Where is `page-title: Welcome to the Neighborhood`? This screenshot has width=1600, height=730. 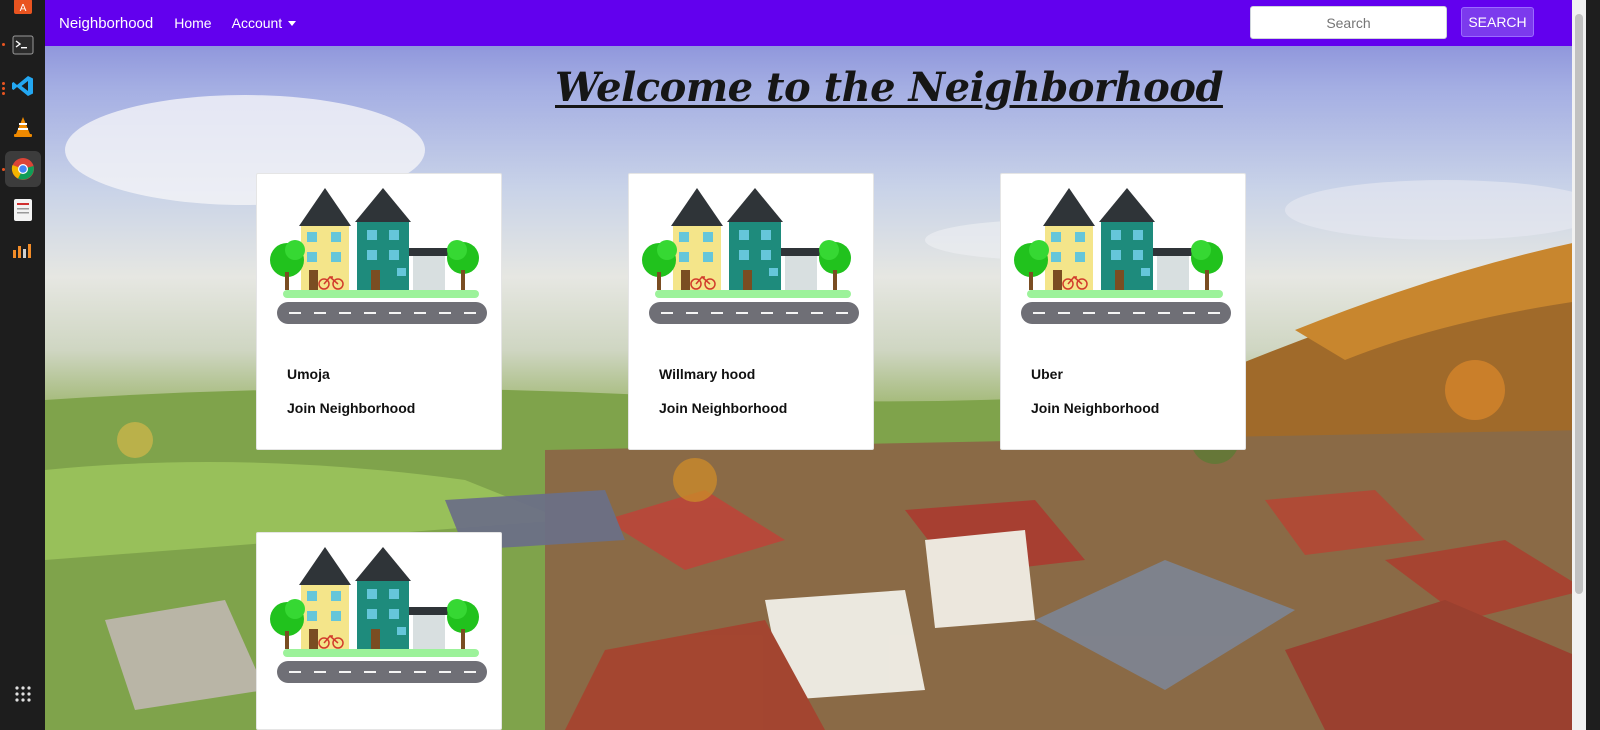 page-title: Welcome to the Neighborhood is located at coordinates (889, 87).